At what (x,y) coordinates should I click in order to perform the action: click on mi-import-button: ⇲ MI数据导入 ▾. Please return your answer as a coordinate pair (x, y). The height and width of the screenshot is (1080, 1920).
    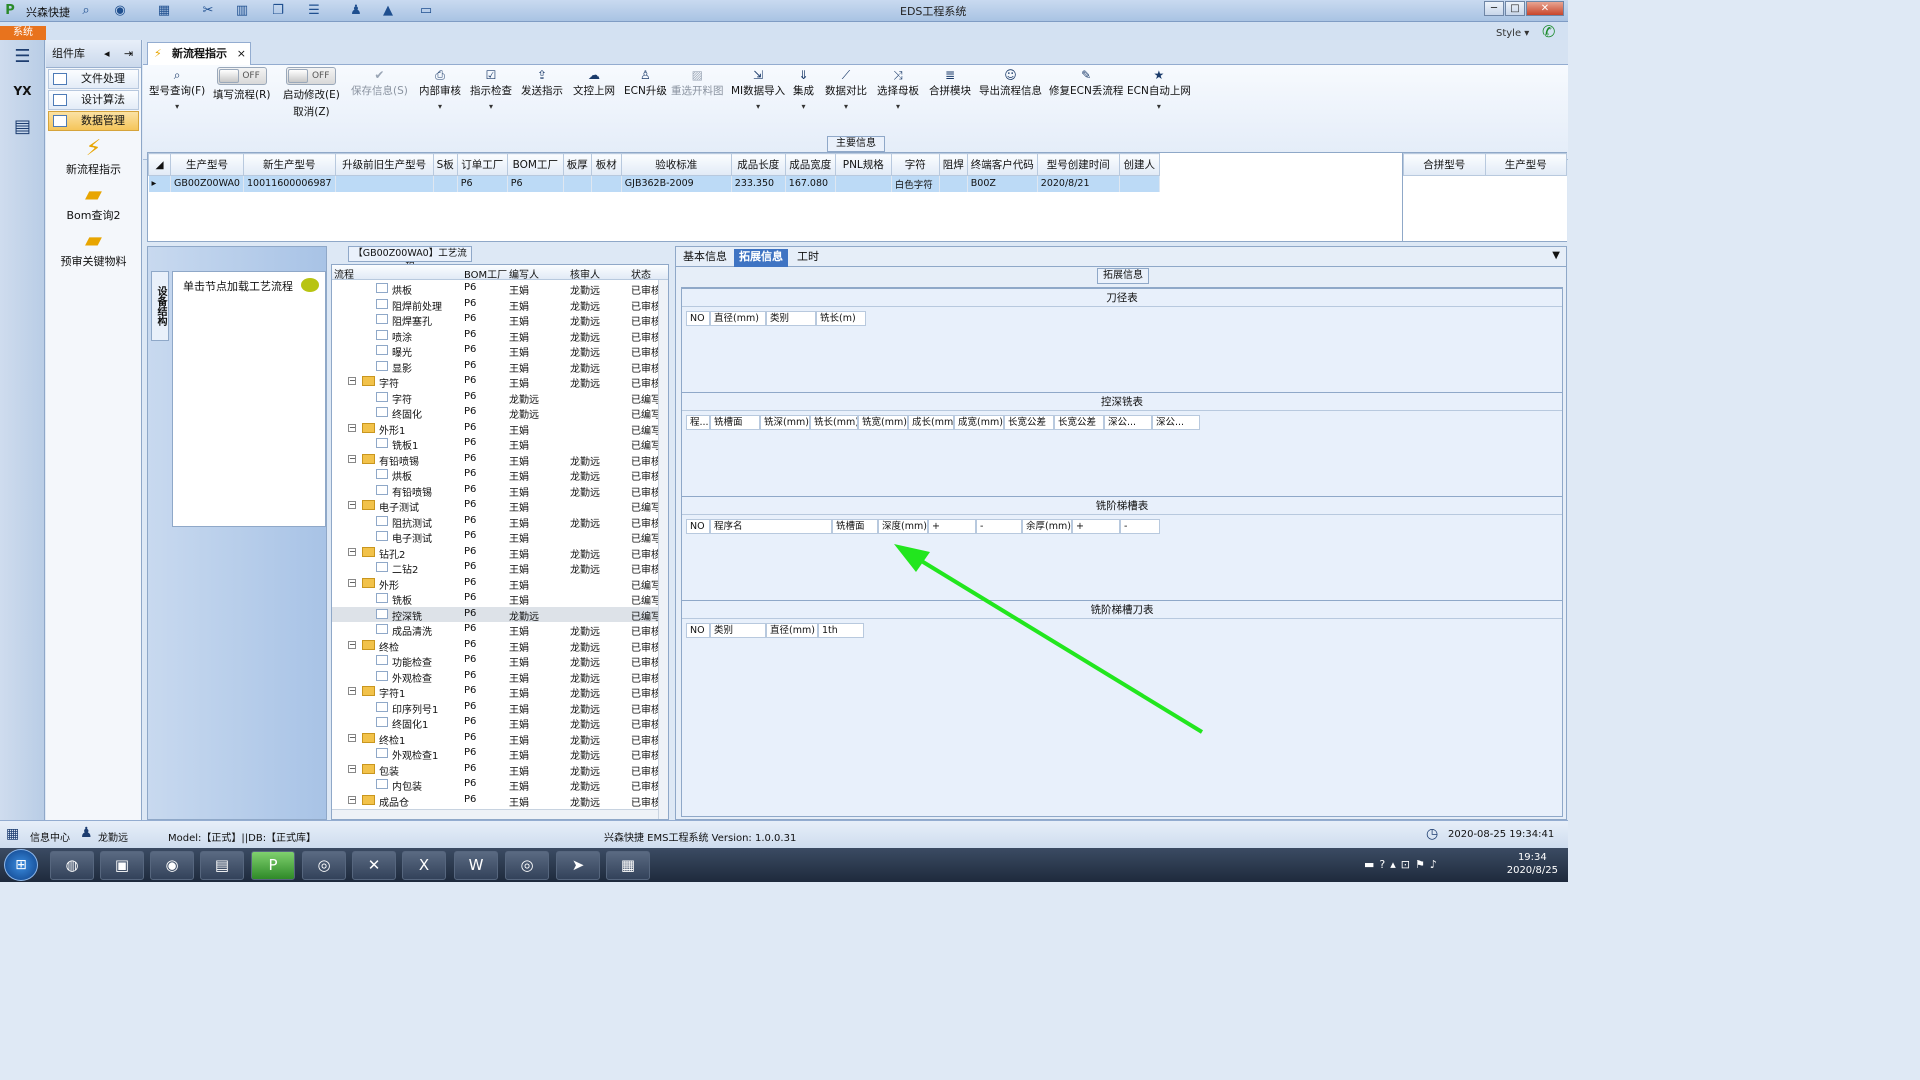
    Looking at the image, I should click on (758, 89).